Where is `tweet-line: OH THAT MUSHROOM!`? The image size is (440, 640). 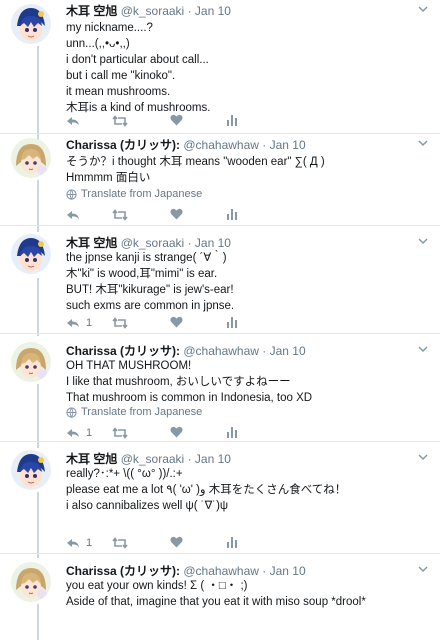
tweet-line: OH THAT MUSHROOM! is located at coordinates (129, 366).